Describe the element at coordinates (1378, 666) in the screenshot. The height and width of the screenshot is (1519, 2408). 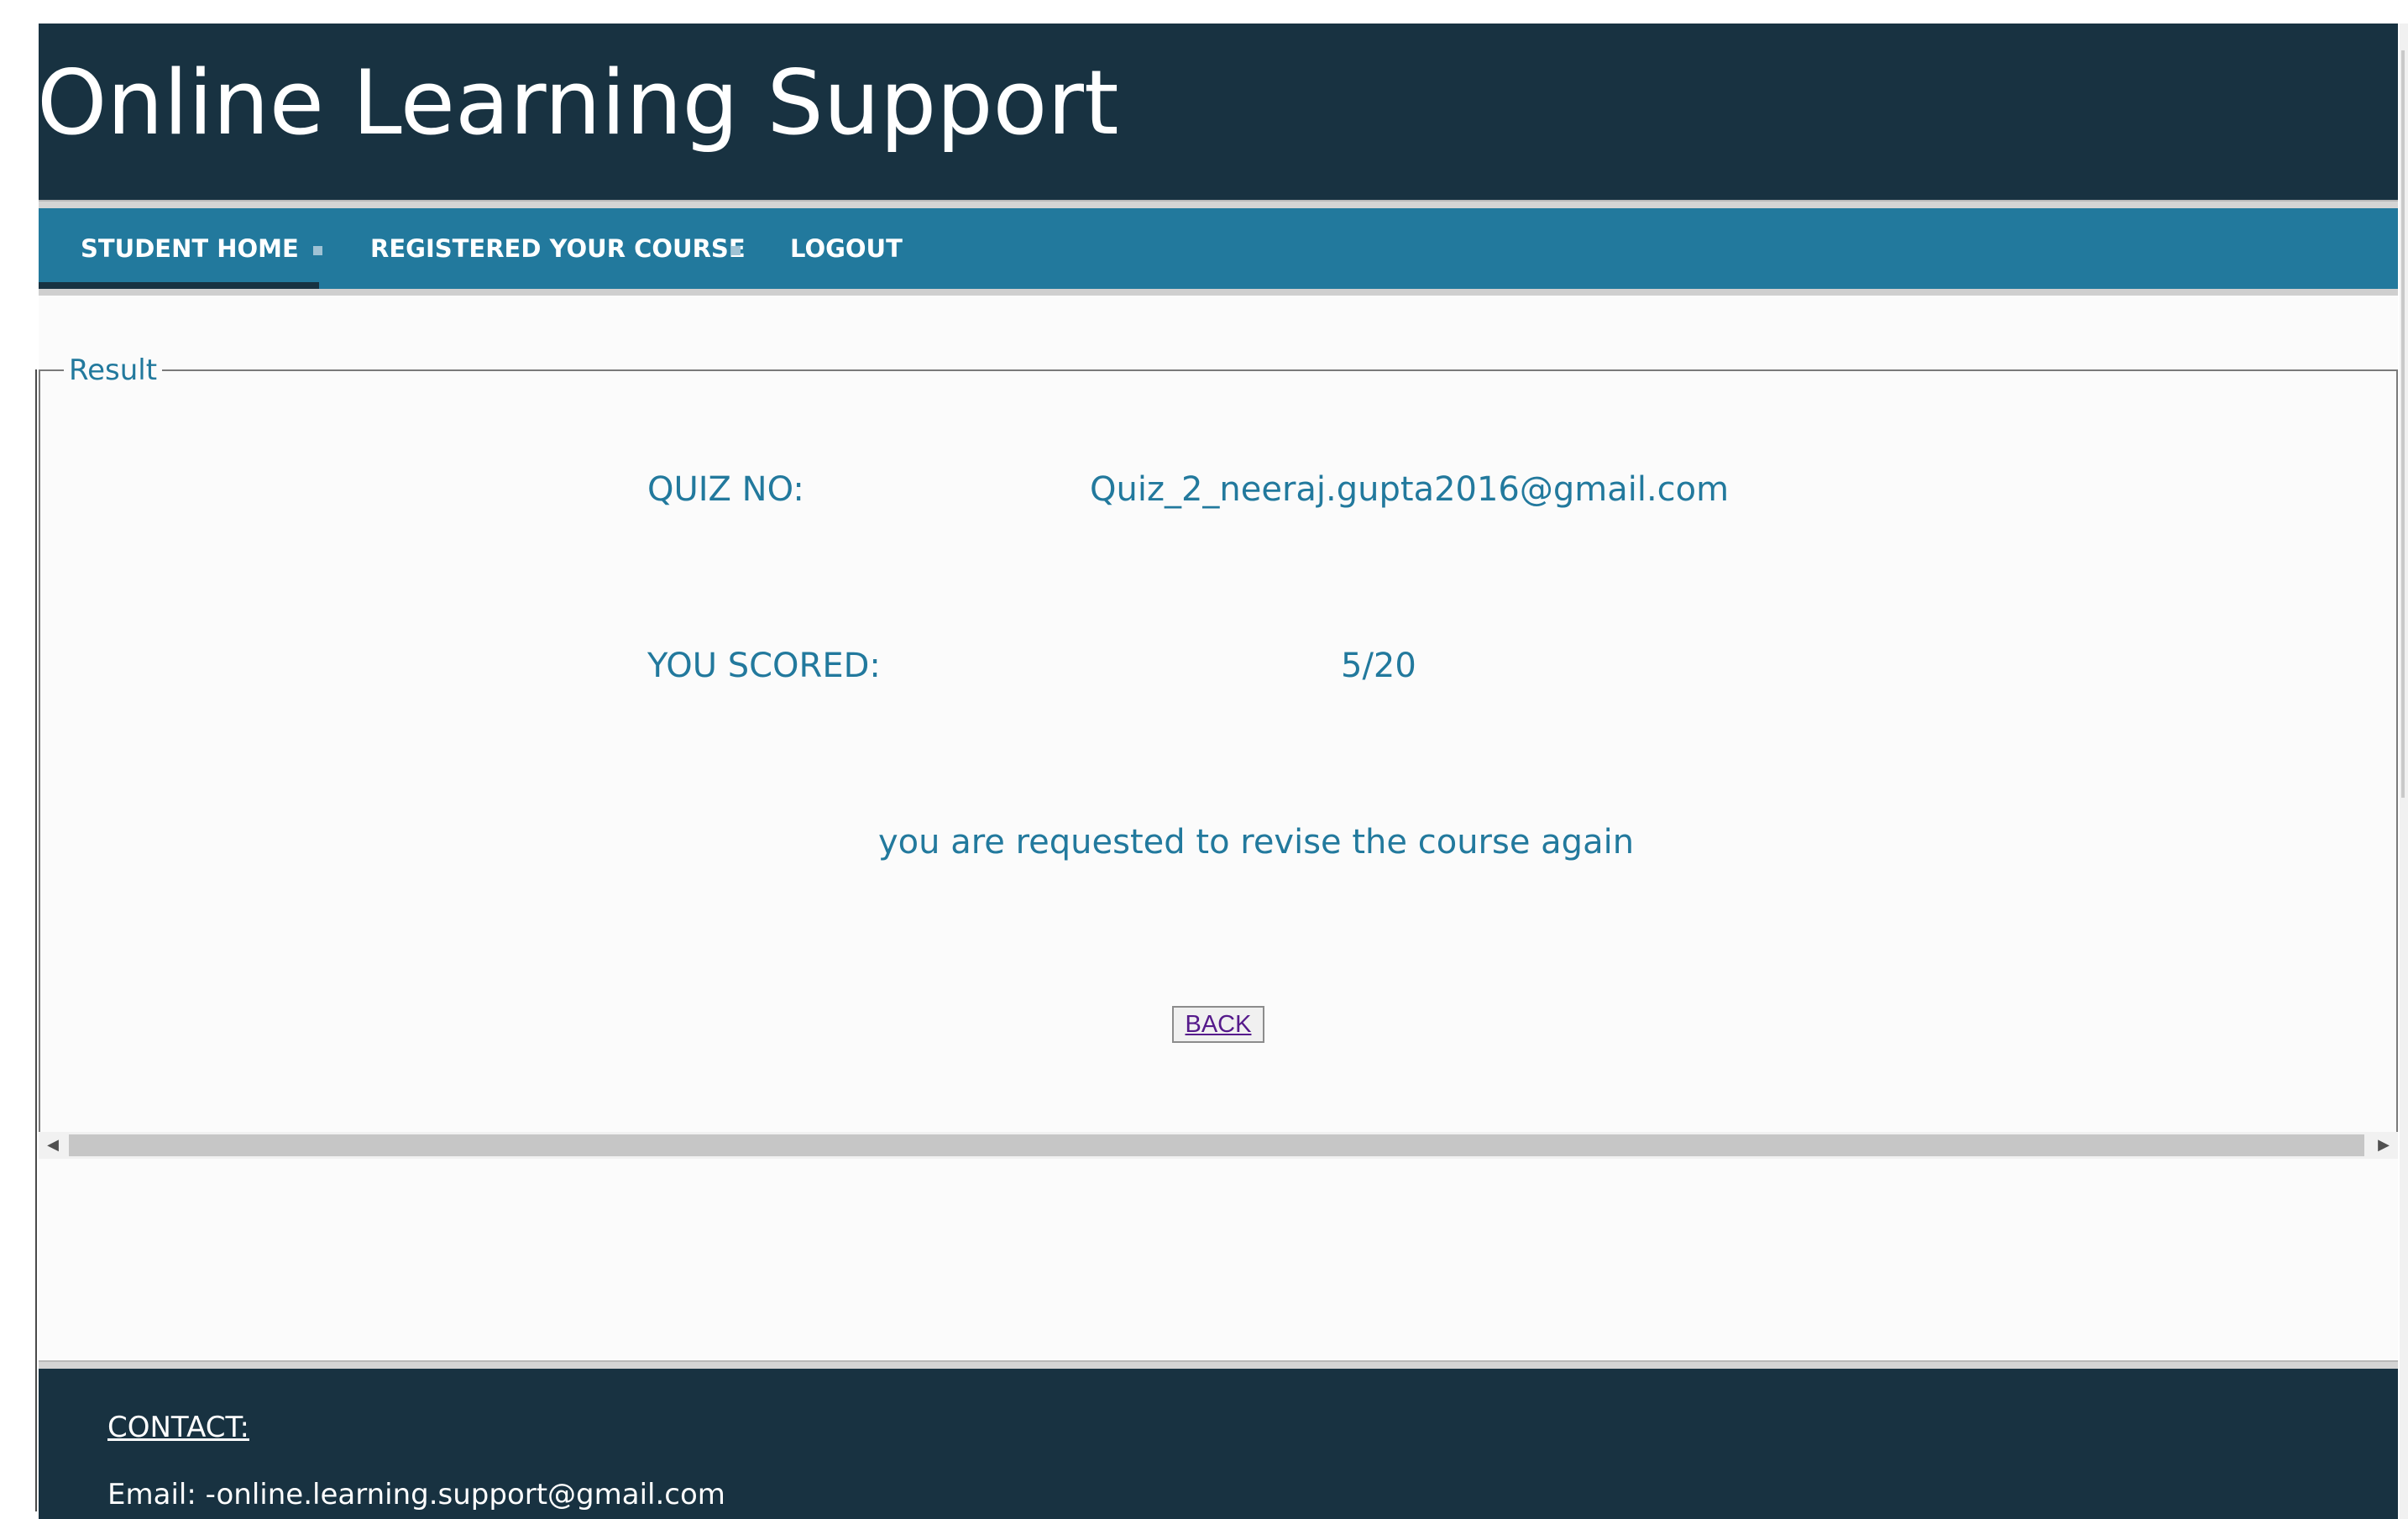
I see `score-value: 5/20` at that location.